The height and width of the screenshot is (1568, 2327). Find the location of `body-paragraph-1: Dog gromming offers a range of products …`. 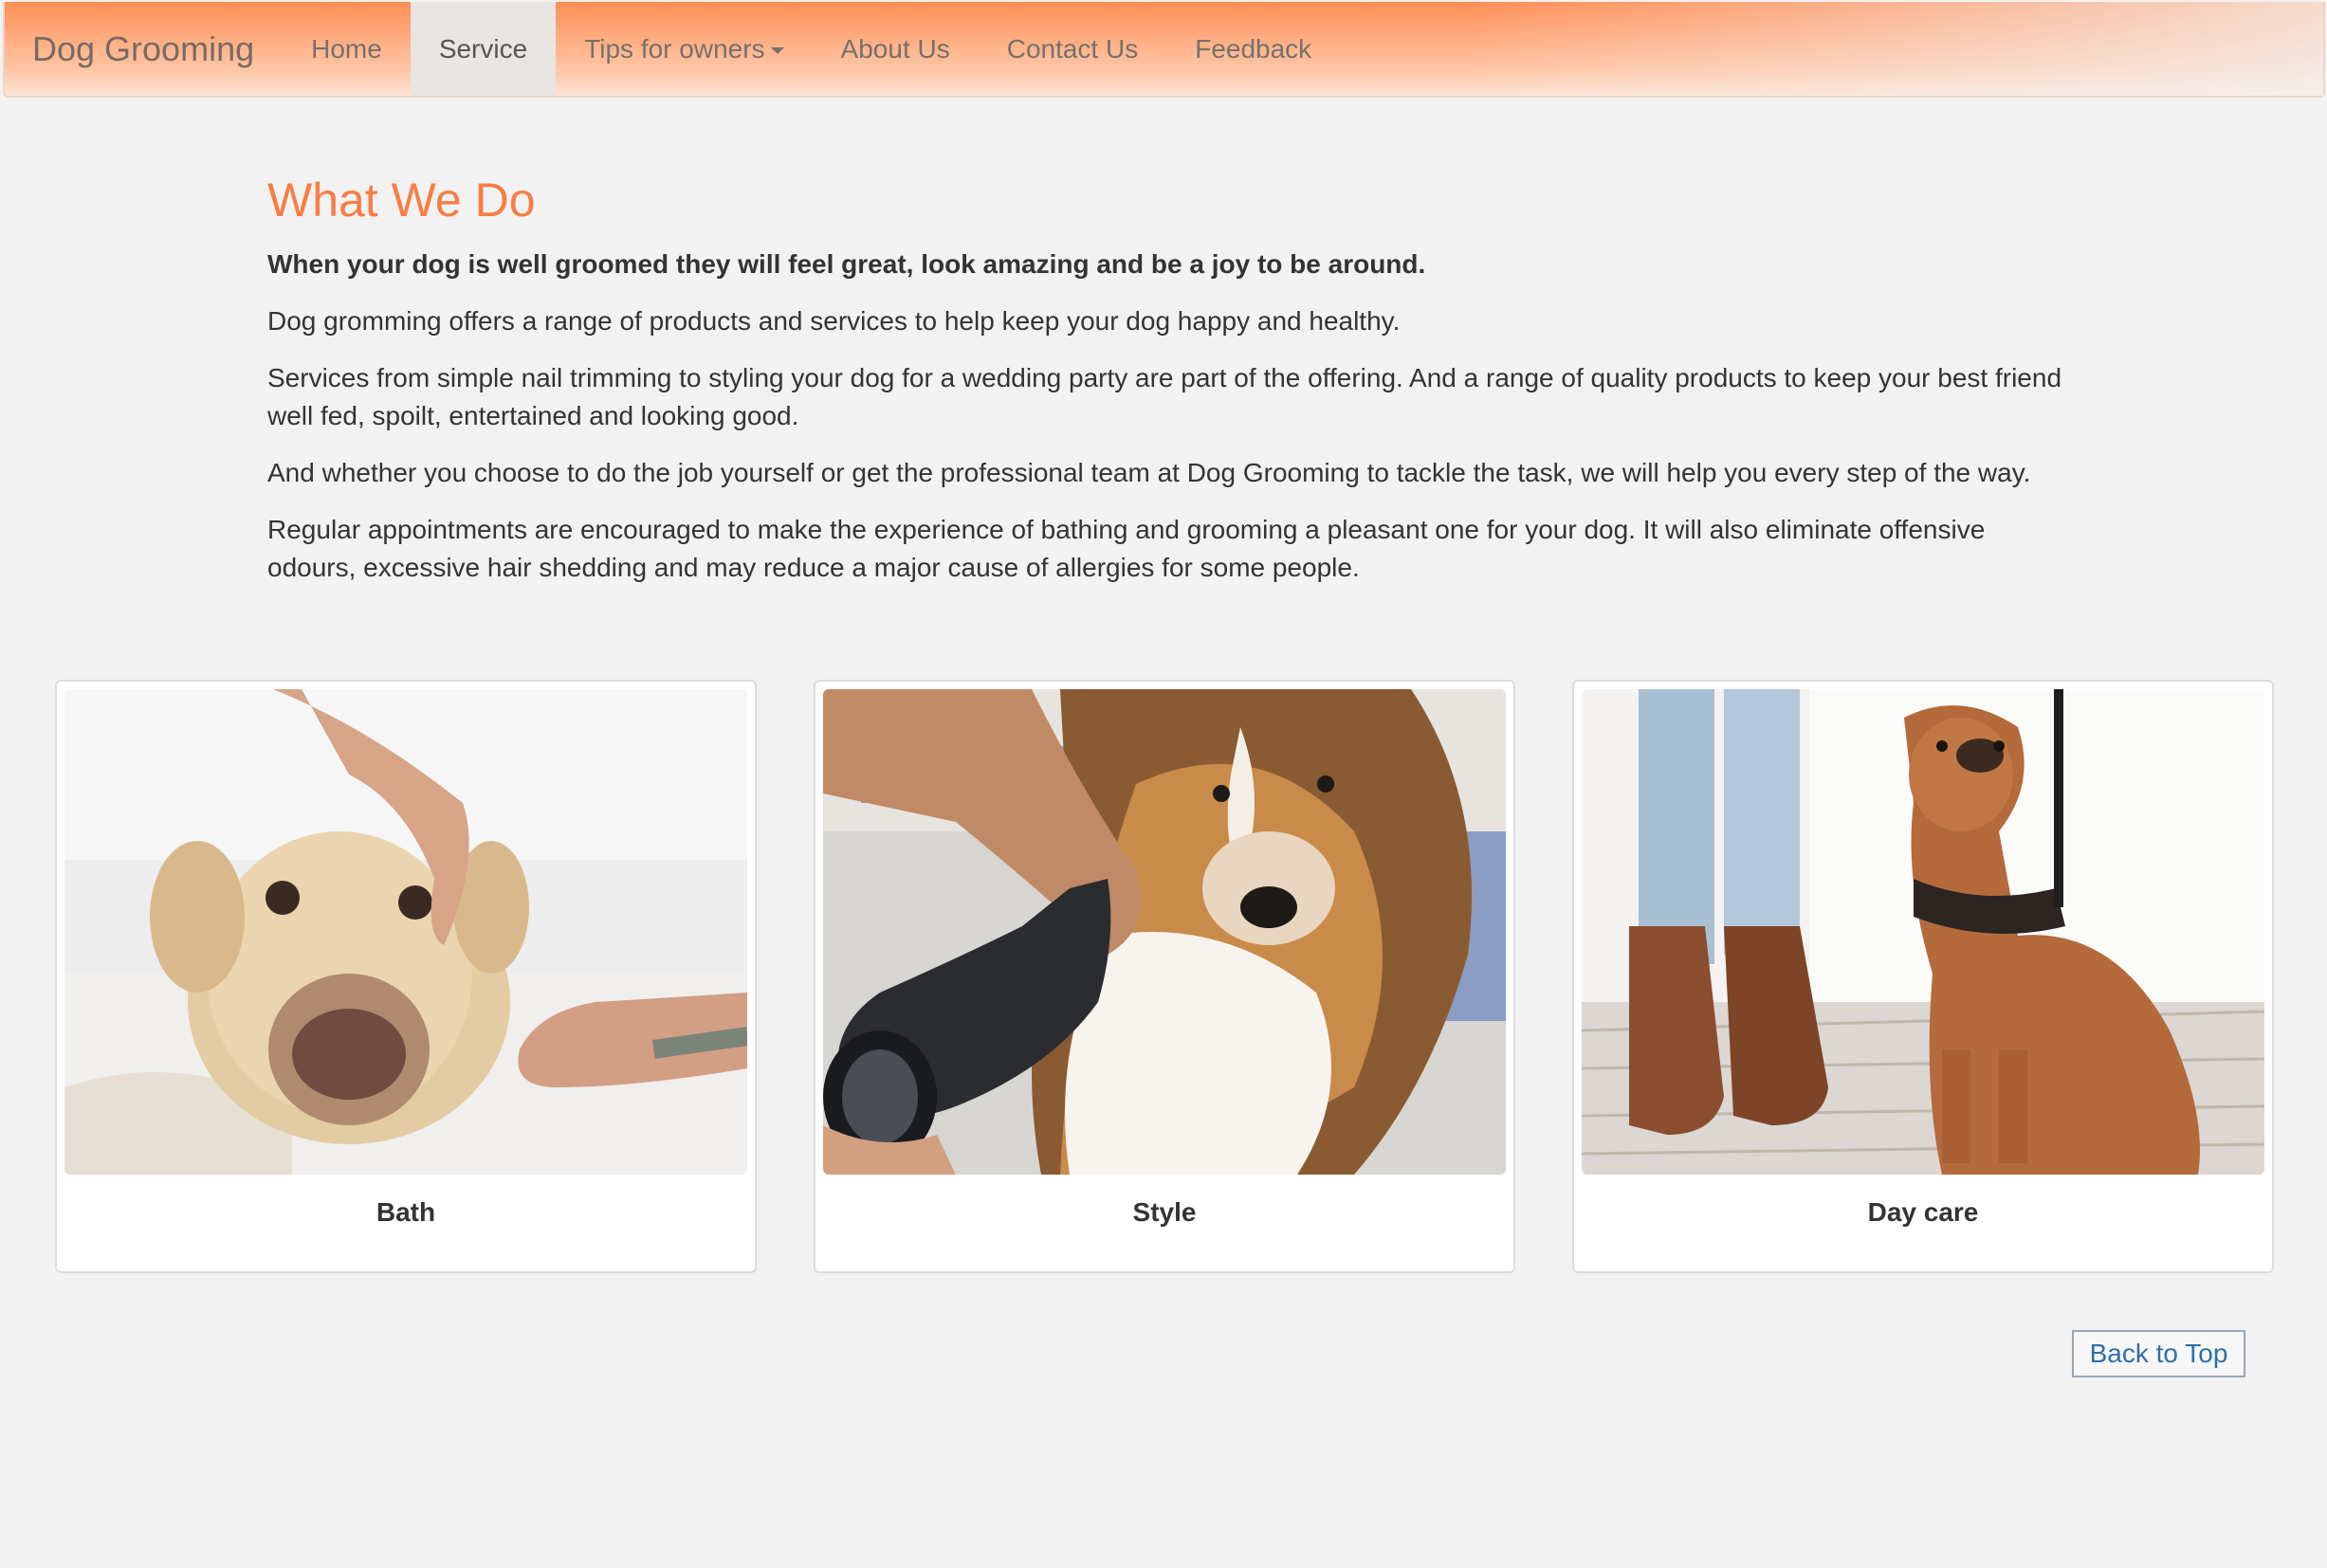

body-paragraph-1: Dog gromming offers a range of products … is located at coordinates (834, 321).